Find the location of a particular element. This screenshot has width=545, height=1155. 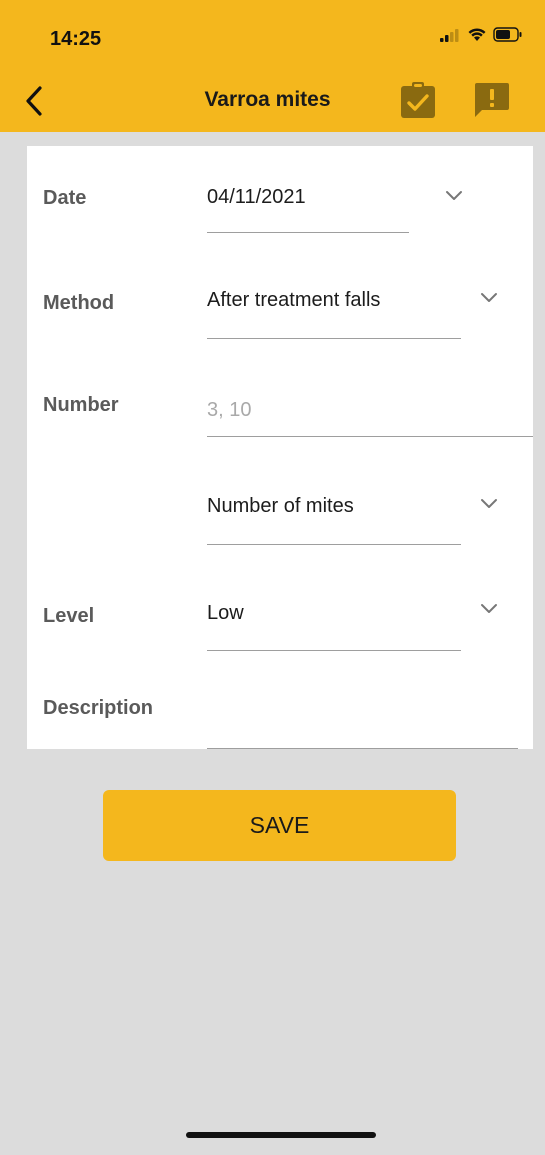

system-icons is located at coordinates (481, 34).